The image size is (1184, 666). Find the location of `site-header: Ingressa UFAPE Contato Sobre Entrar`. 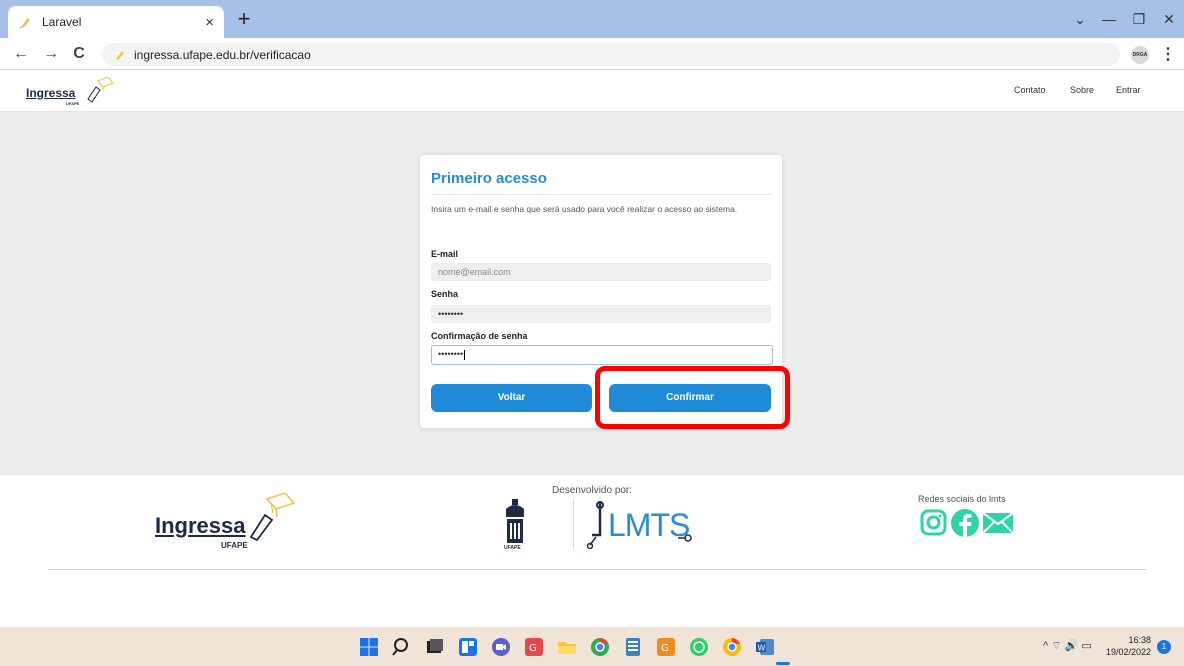

site-header: Ingressa UFAPE Contato Sobre Entrar is located at coordinates (592, 91).